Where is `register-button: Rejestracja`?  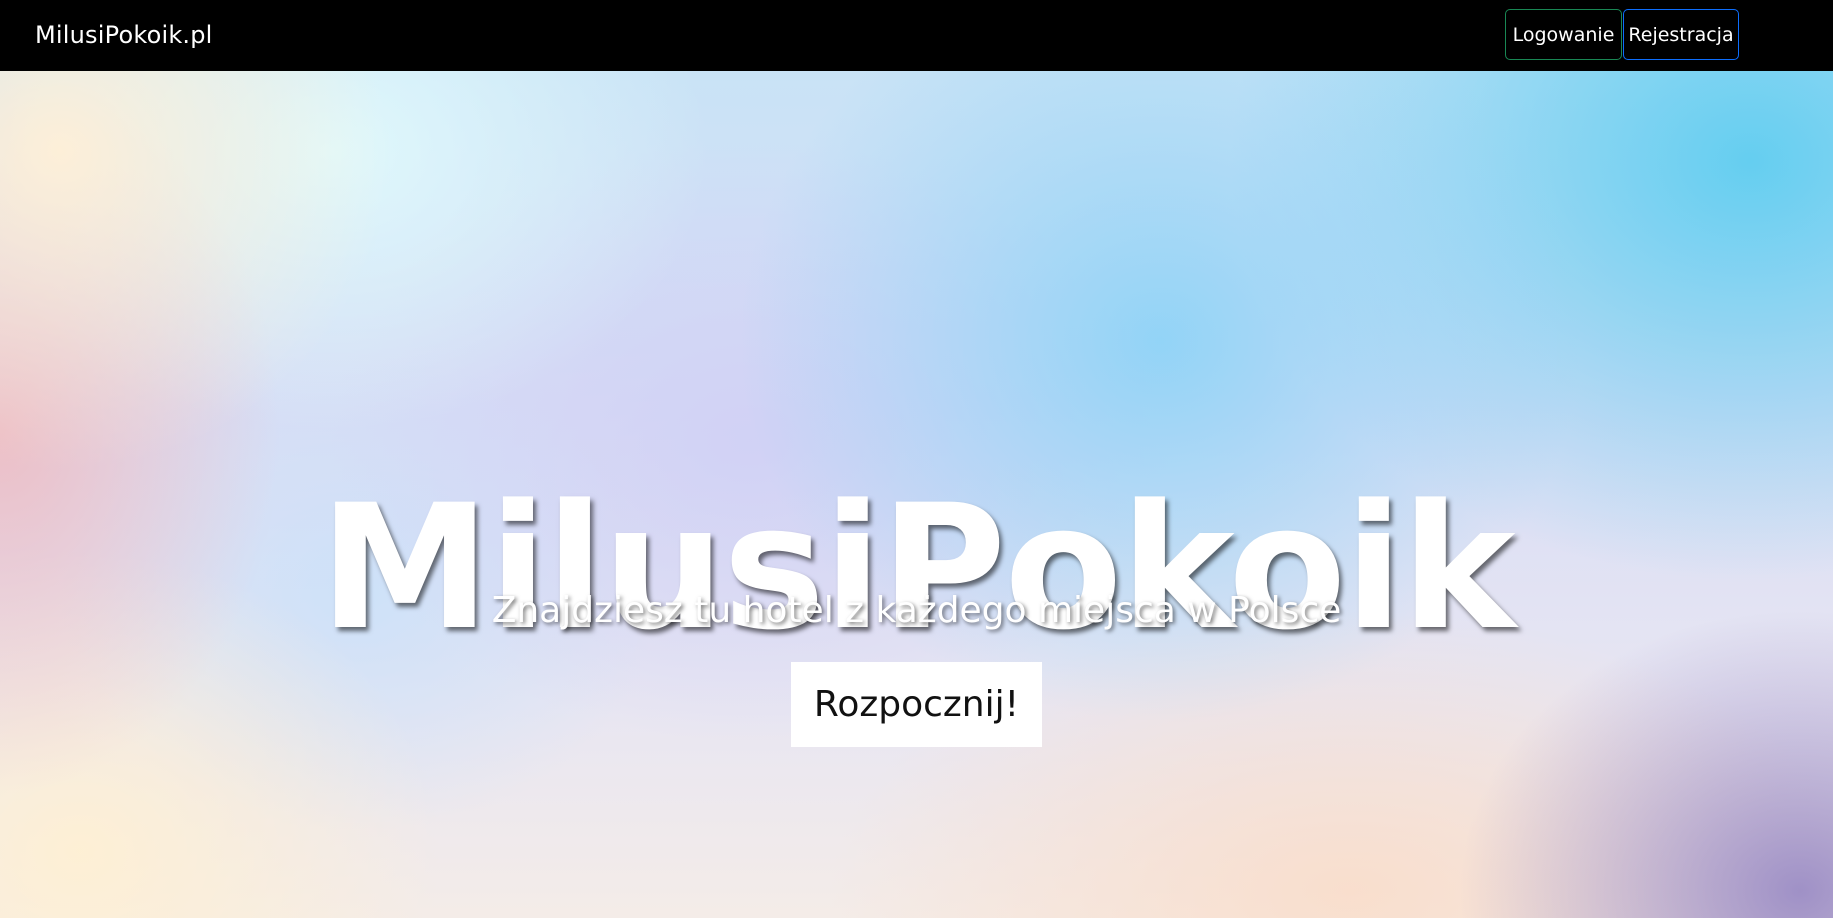 register-button: Rejestracja is located at coordinates (1681, 34).